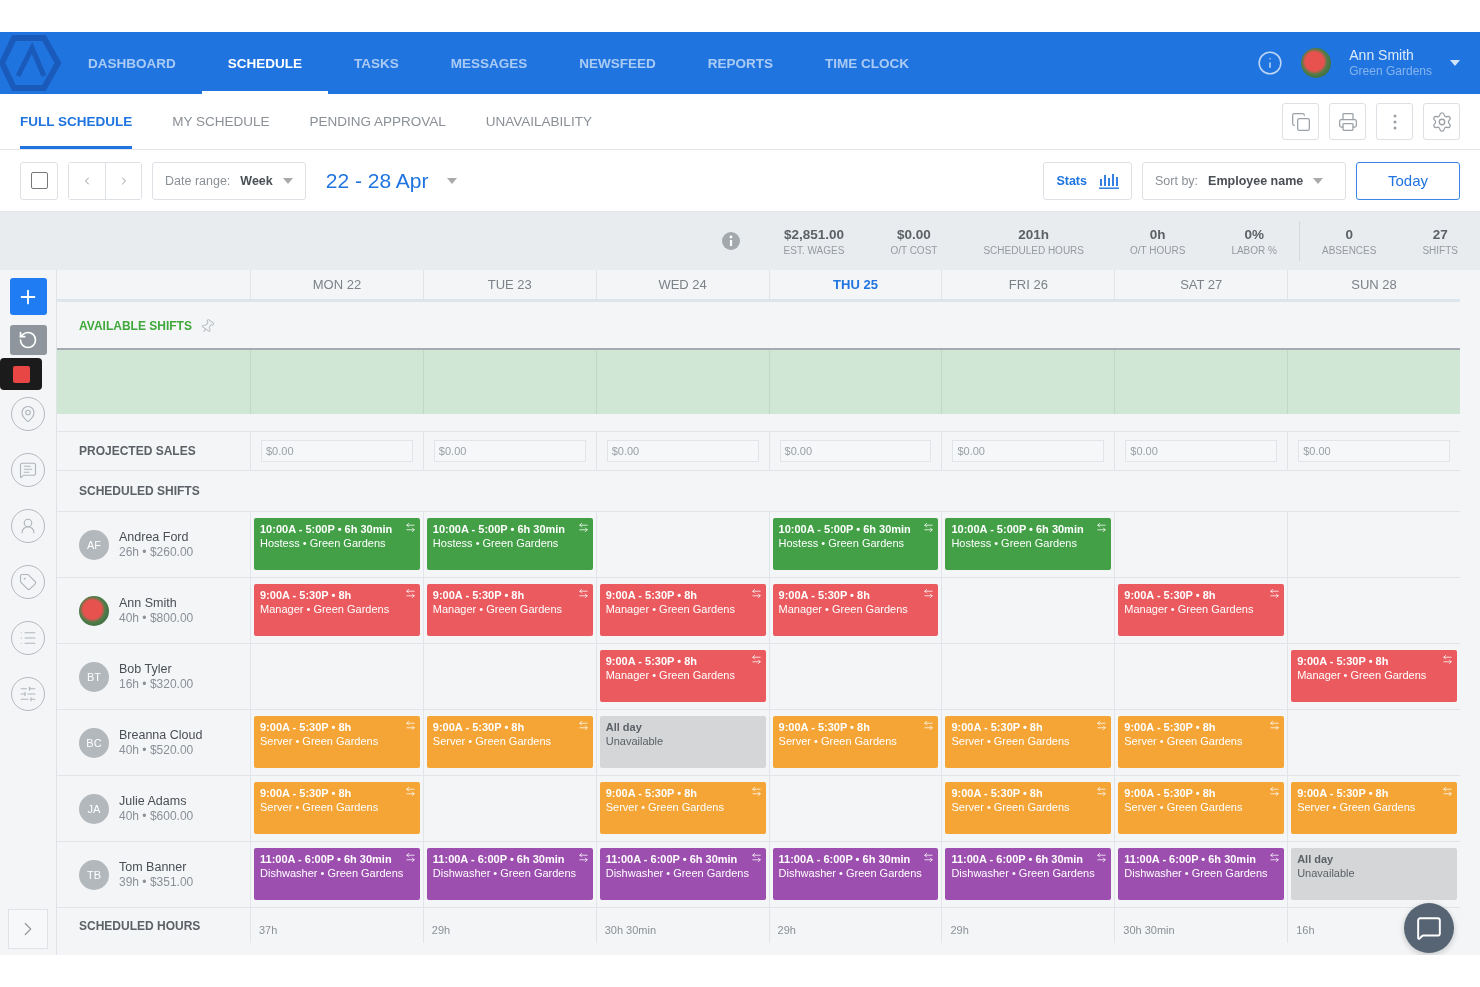  I want to click on print-button, so click(1347, 121).